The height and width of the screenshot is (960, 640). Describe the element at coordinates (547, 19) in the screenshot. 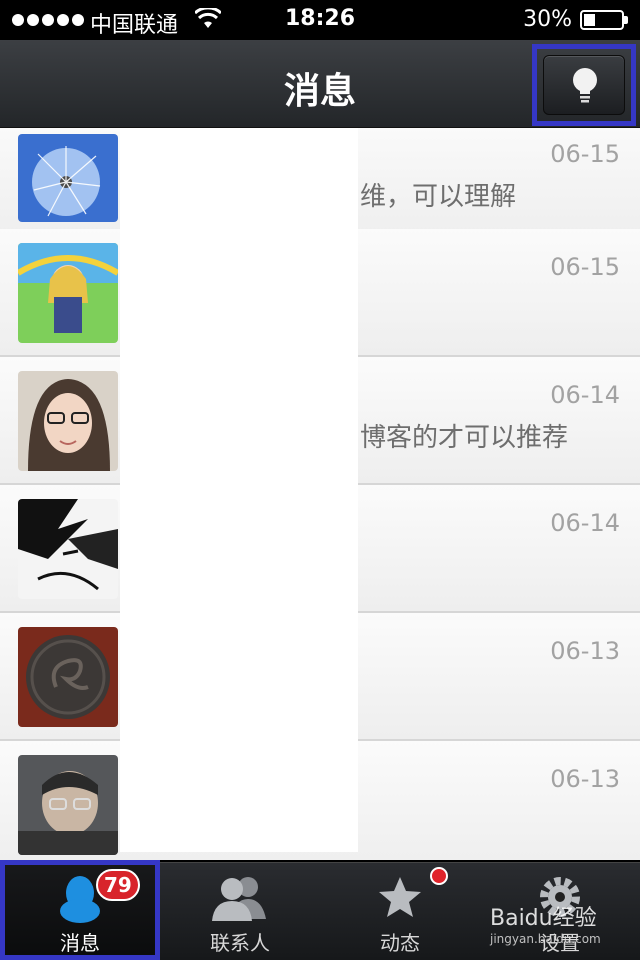

I see `battery-percentage: 30%` at that location.